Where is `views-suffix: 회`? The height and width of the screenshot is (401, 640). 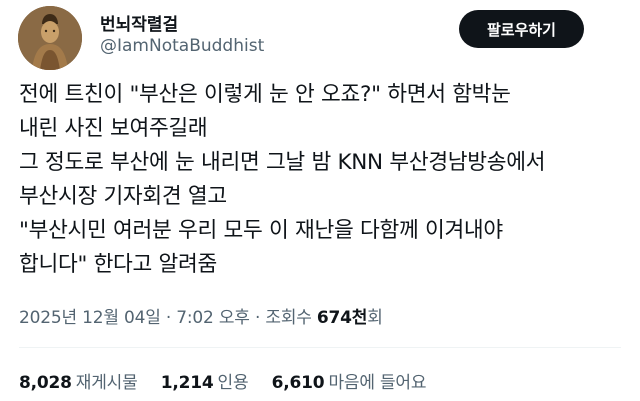 views-suffix: 회 is located at coordinates (375, 318).